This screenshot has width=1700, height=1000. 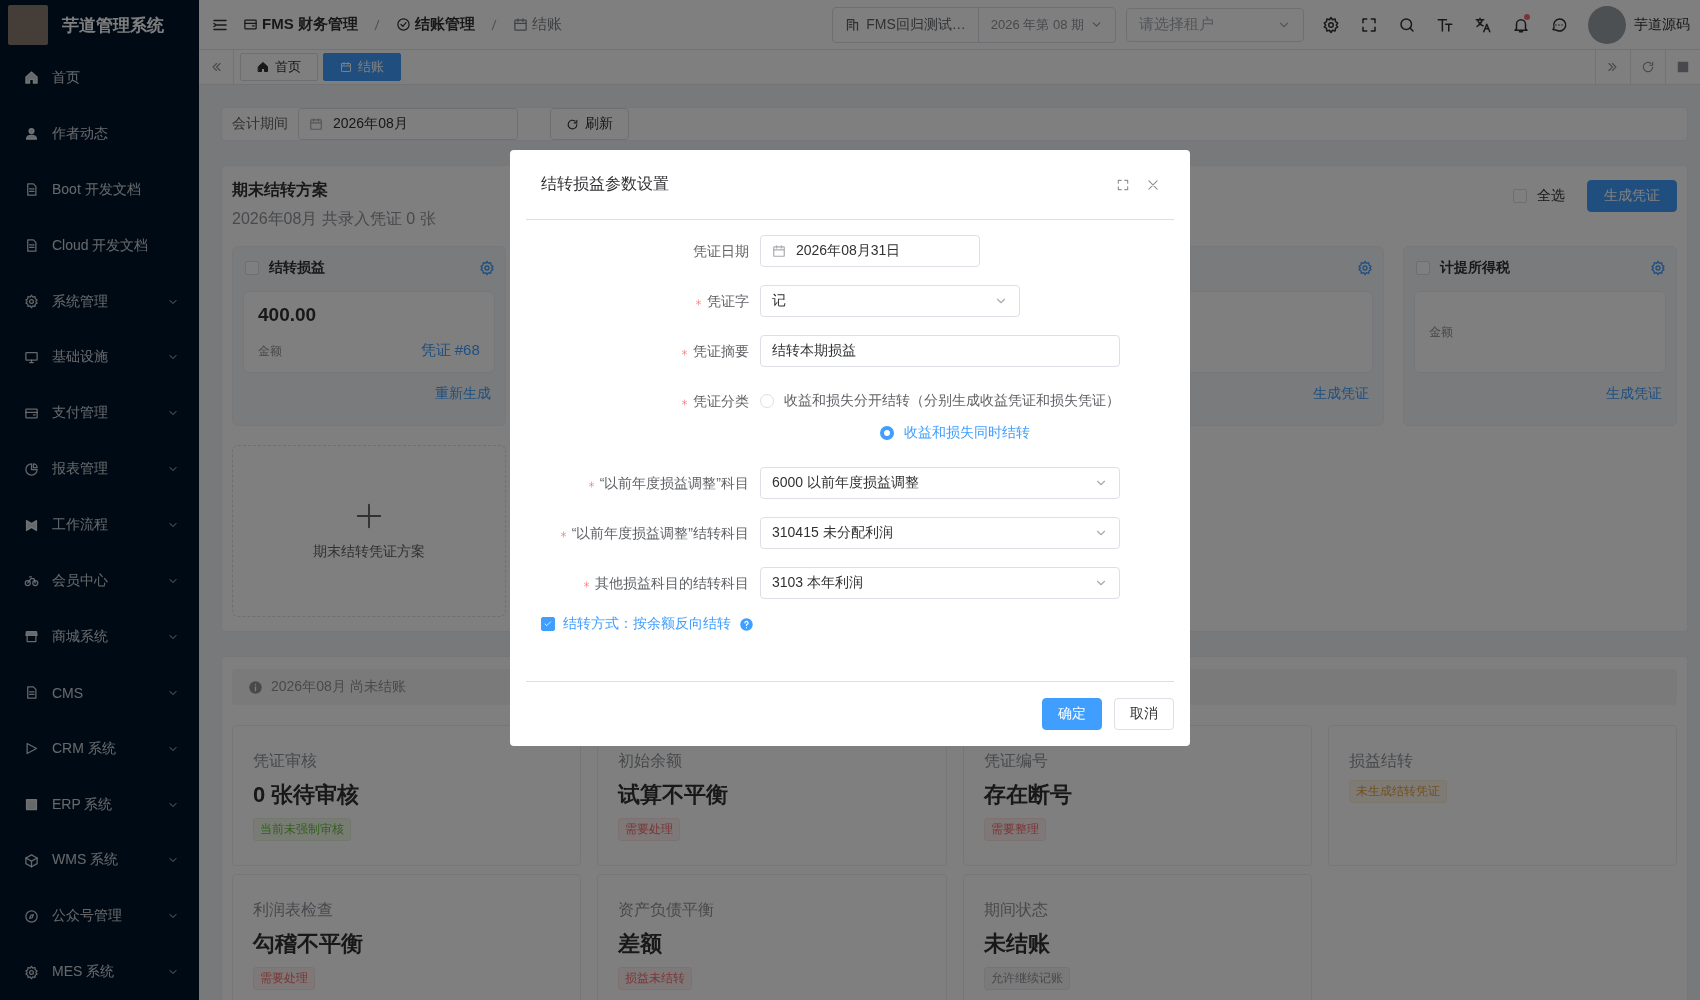 I want to click on plan-title: 计提所得税, so click(x=1476, y=268).